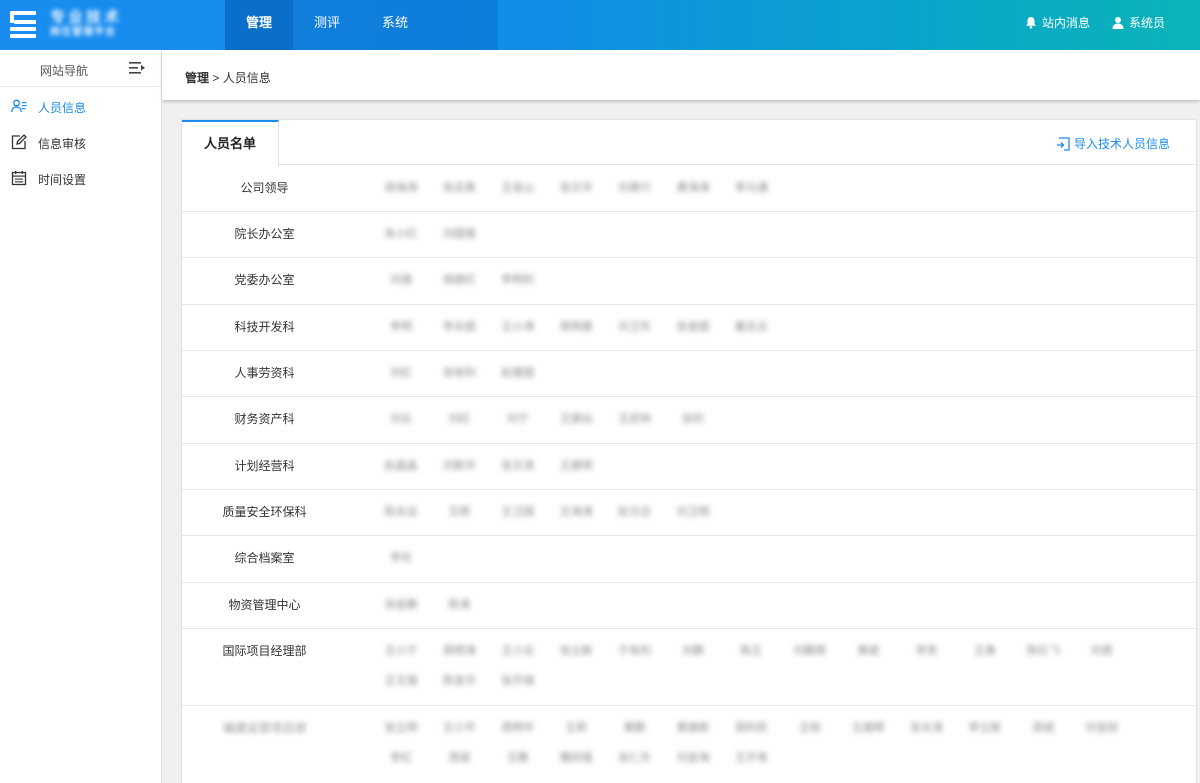 Image resolution: width=1200 pixels, height=783 pixels. Describe the element at coordinates (518, 727) in the screenshot. I see `person-name: 周明华` at that location.